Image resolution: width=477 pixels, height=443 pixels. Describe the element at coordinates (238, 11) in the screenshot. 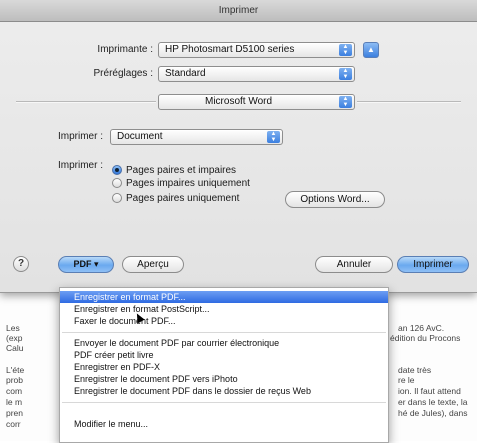

I see `window-title: Imprimer` at that location.